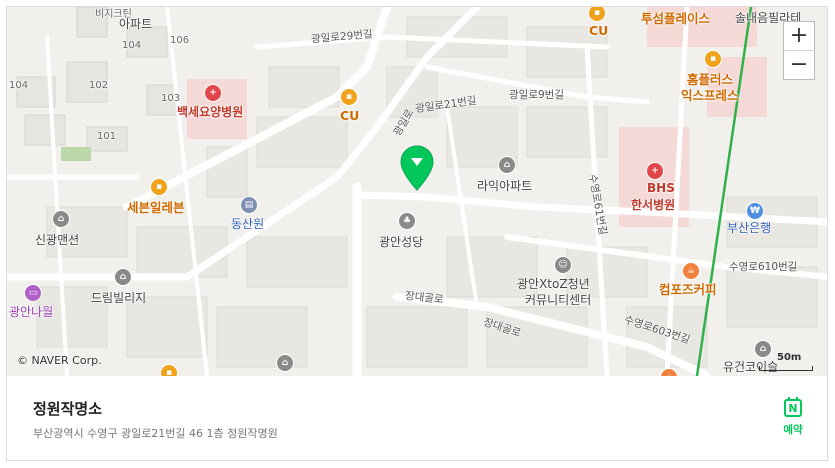  I want to click on poi-tuseom: 투섬플레이스, so click(675, 17).